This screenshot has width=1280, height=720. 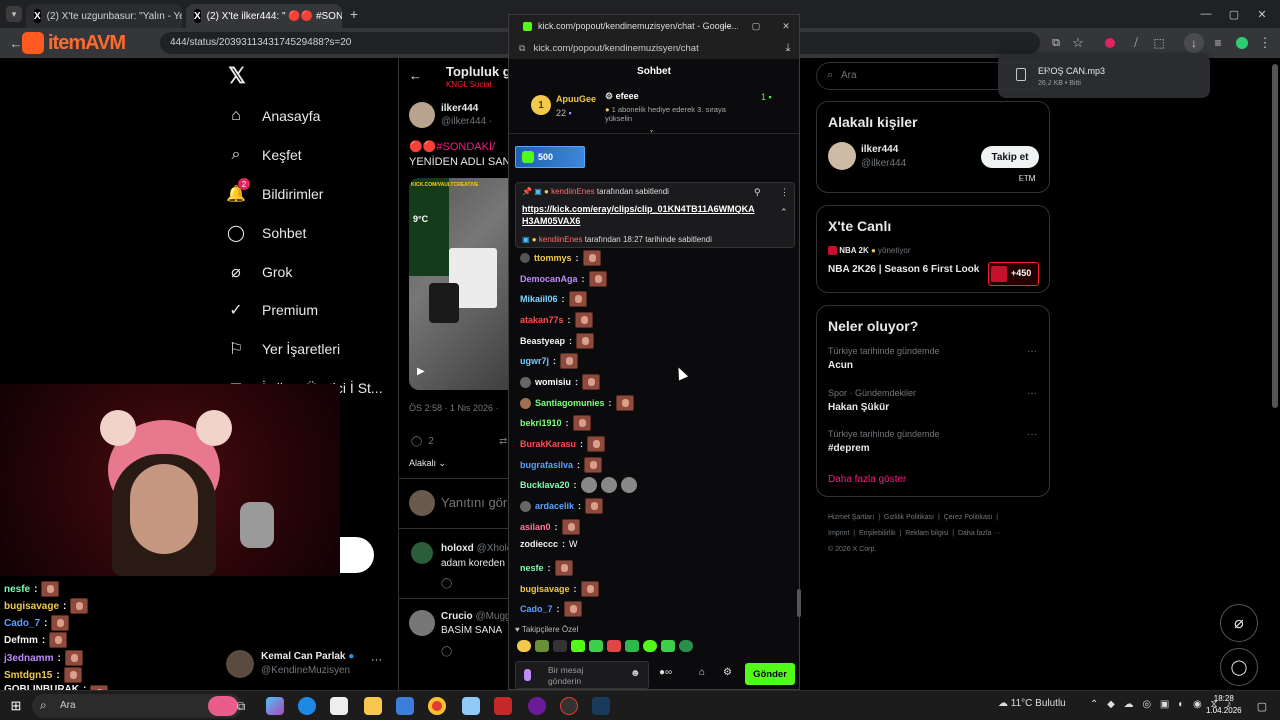 What do you see at coordinates (539, 544) in the screenshot?
I see `chat-username: zodieccc` at bounding box center [539, 544].